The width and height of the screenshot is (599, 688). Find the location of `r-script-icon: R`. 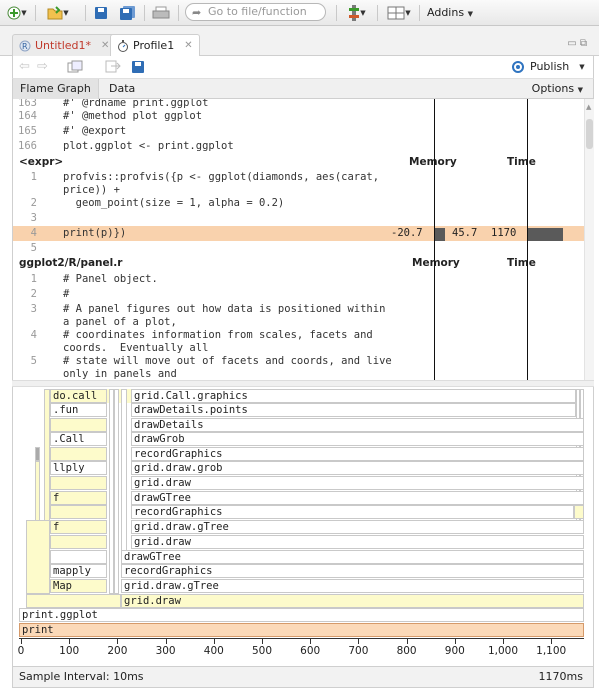

r-script-icon: R is located at coordinates (25, 45).